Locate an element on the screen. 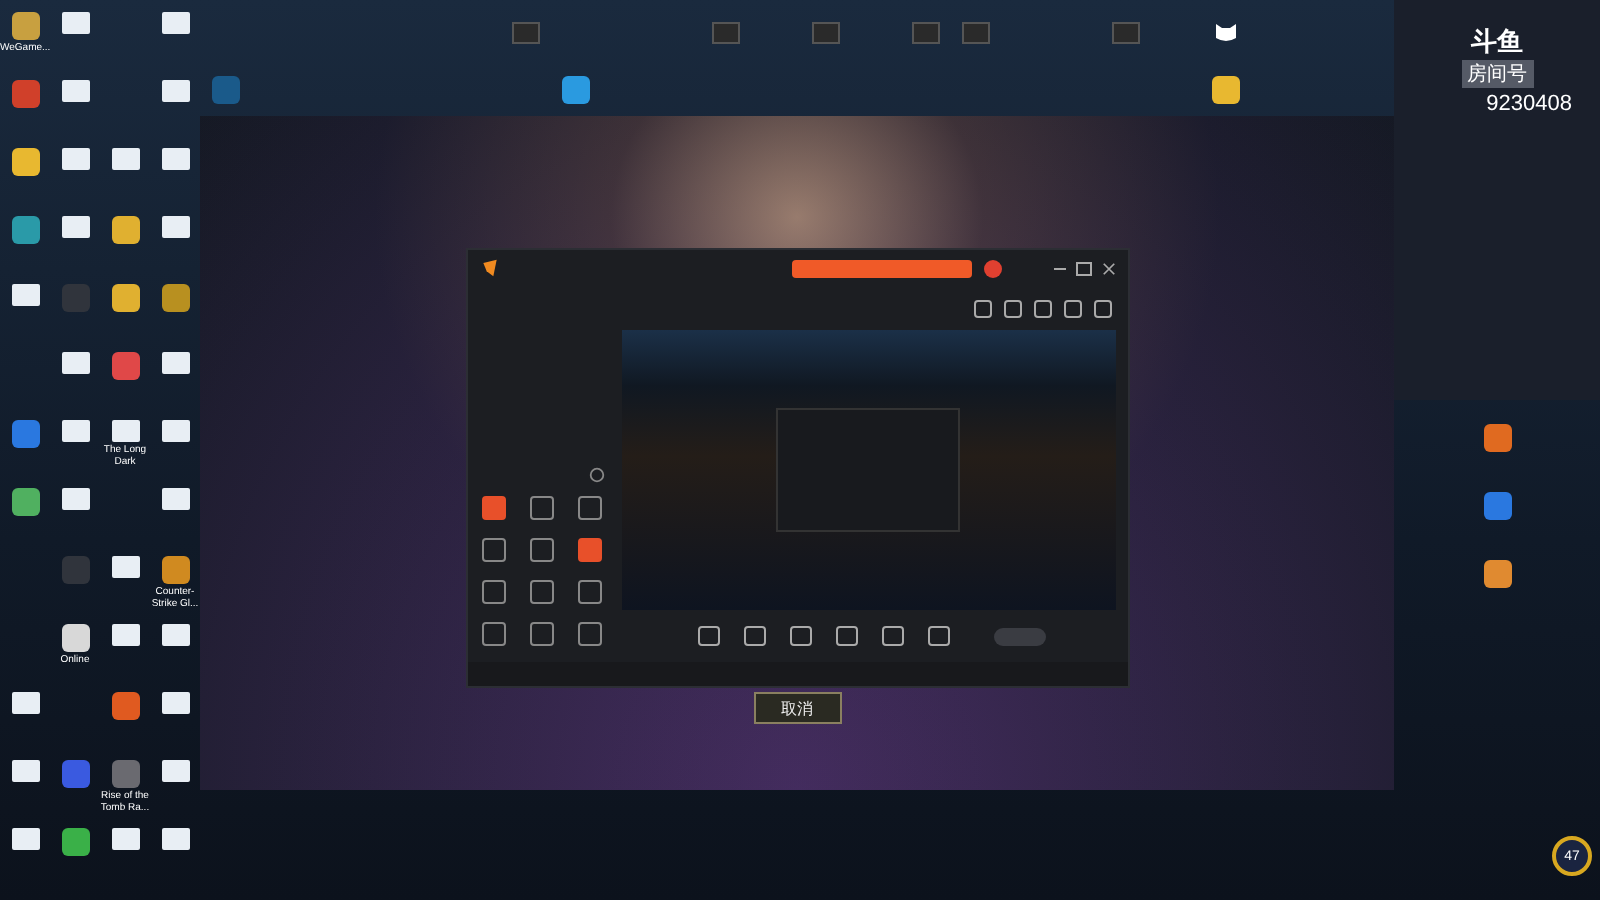  app-logo-icon is located at coordinates (489, 268).